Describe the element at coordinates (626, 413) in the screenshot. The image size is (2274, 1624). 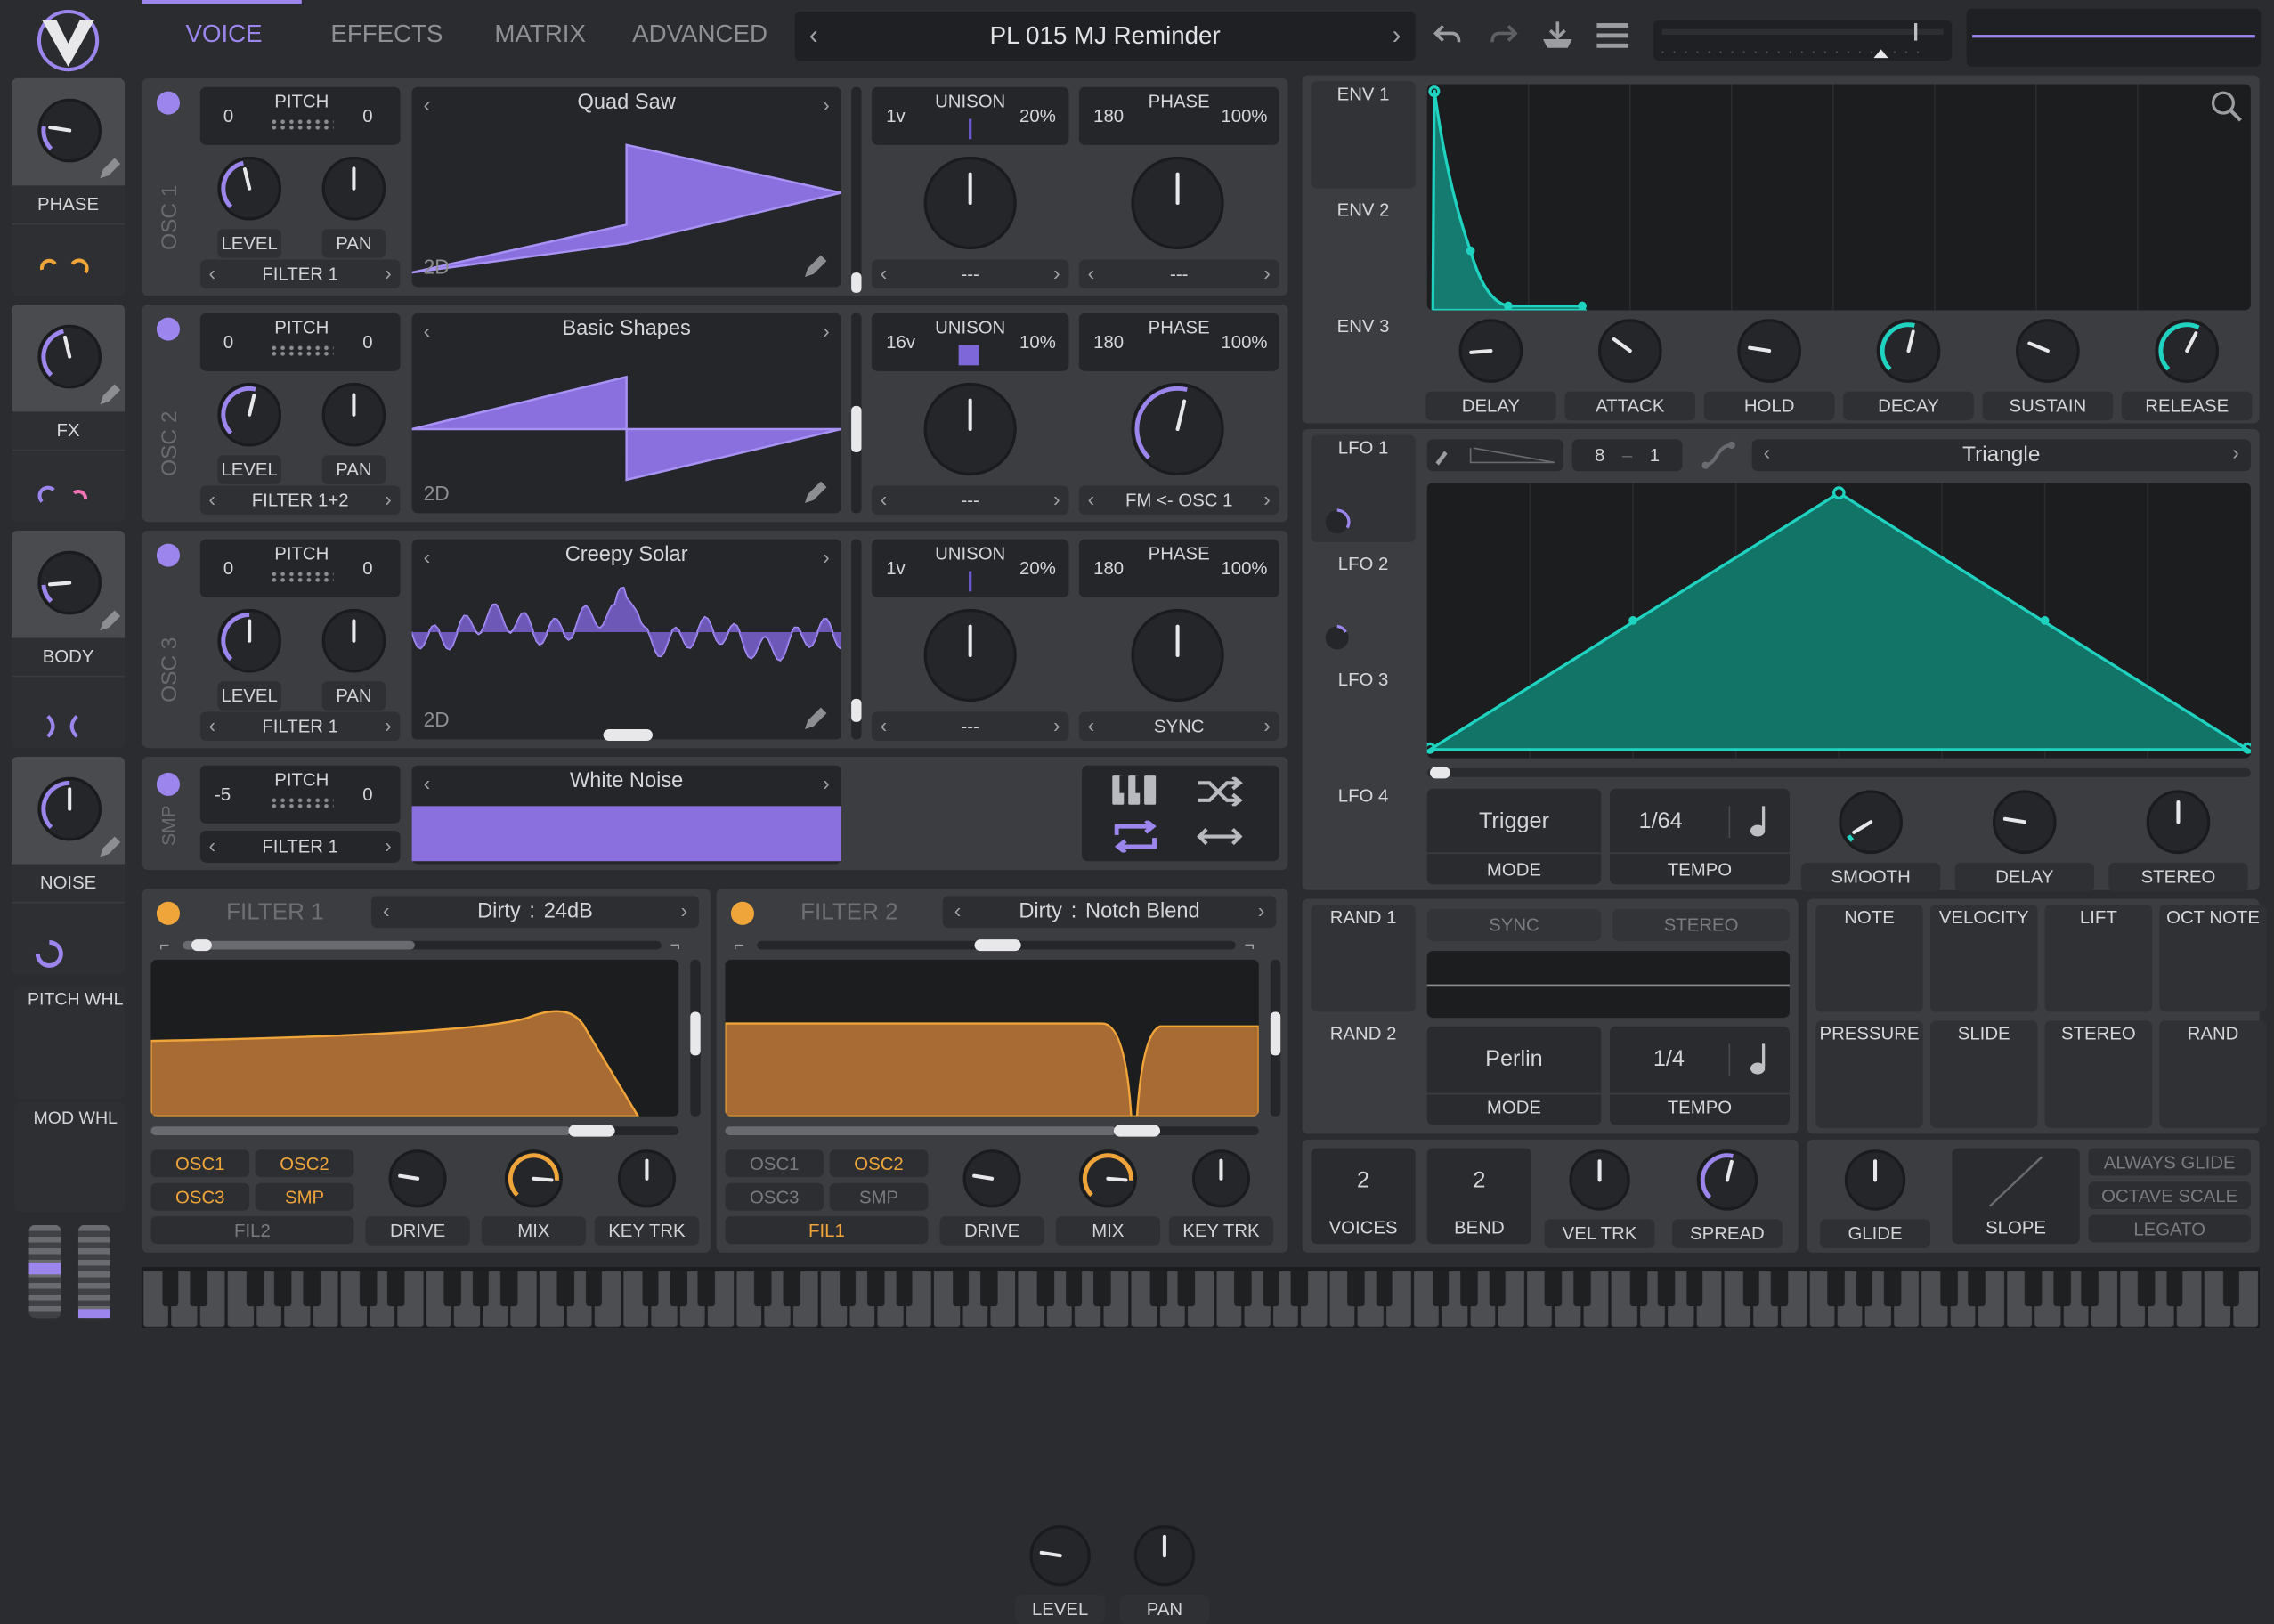
I see `osc-2-wavetable: ‹ Basic Shapes › 2D` at that location.